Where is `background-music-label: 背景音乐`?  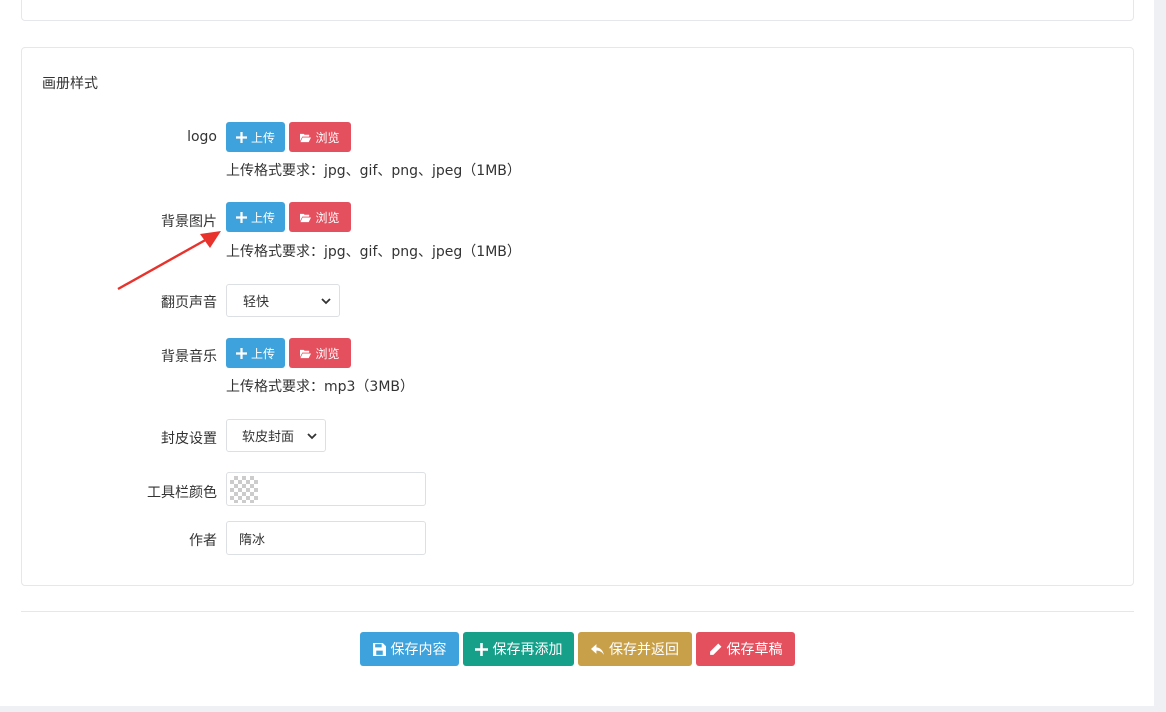
background-music-label: 背景音乐 is located at coordinates (189, 357).